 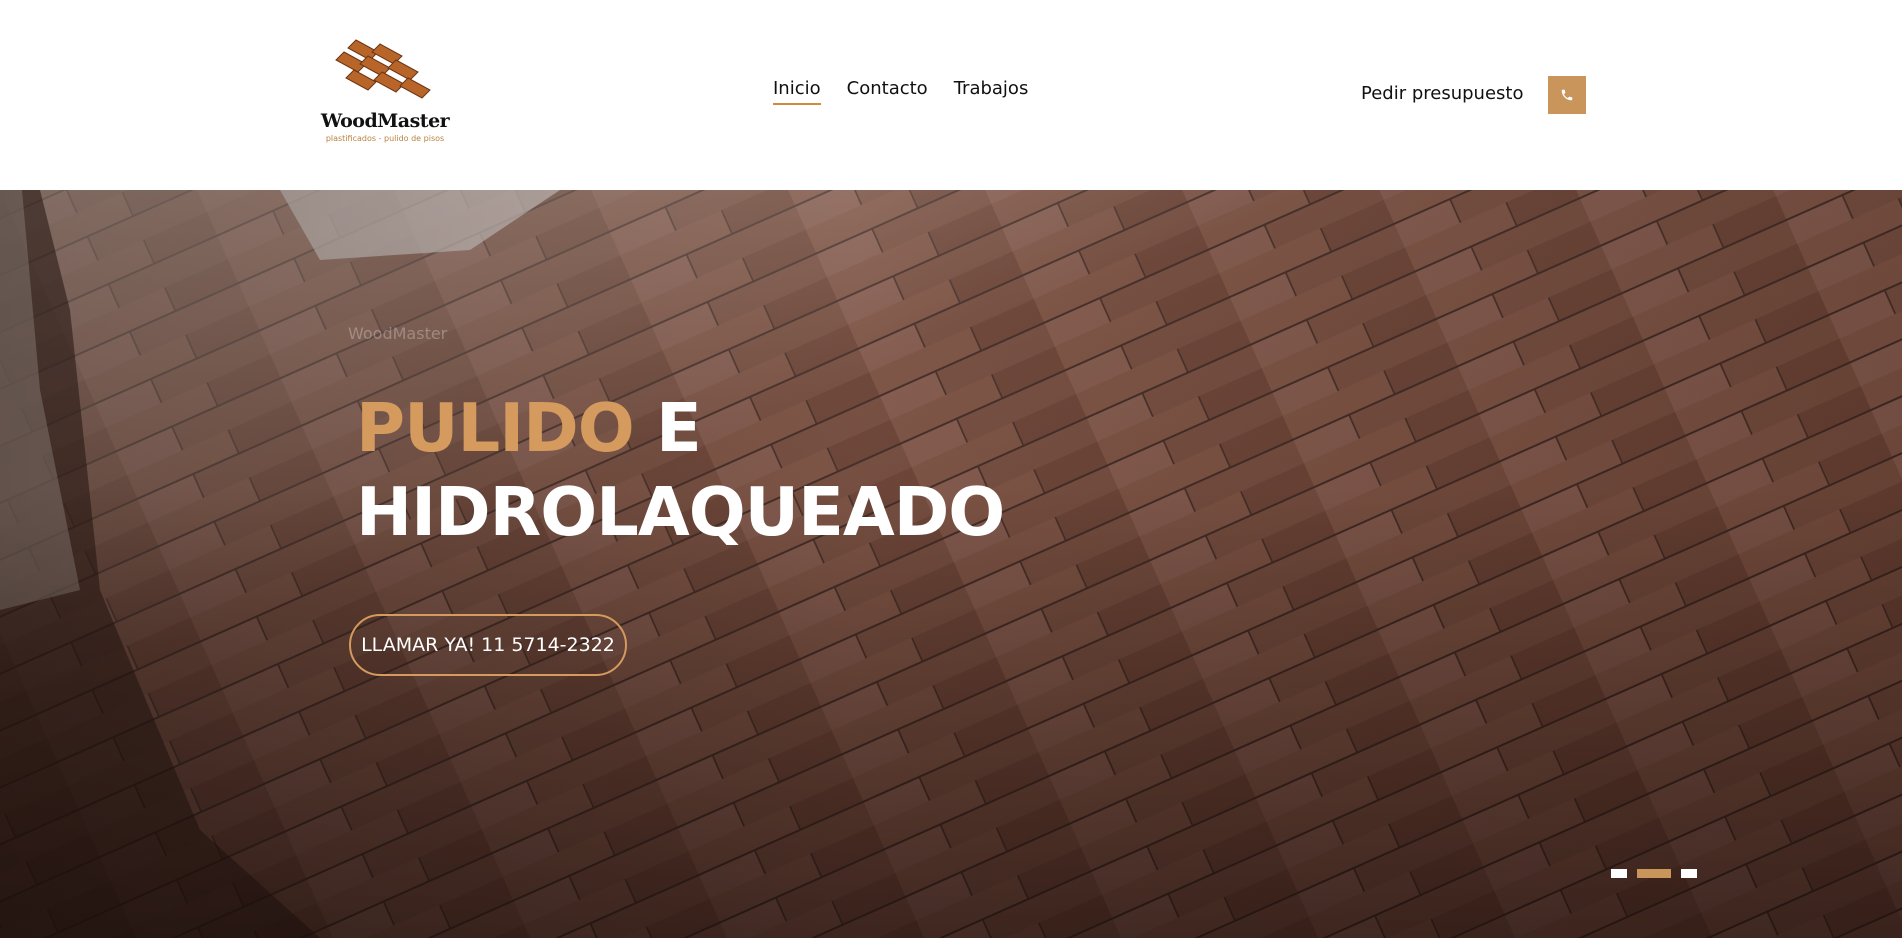 I want to click on headline-line2: HIDROLAQUEADO, so click(x=680, y=512).